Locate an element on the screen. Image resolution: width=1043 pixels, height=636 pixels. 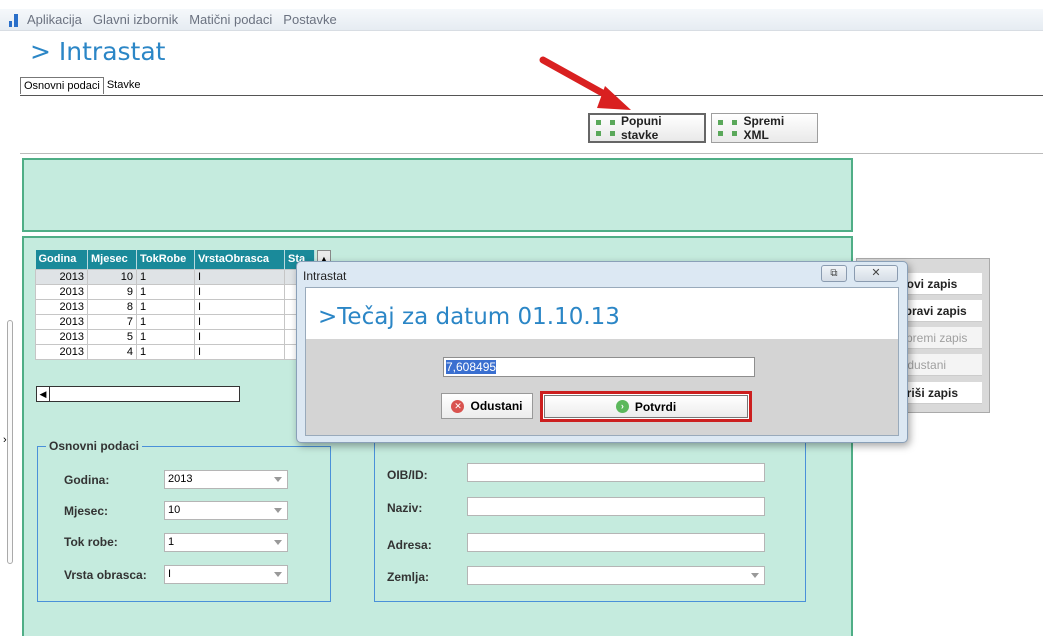
table-row: 2013 9 1 I is located at coordinates (175, 291).